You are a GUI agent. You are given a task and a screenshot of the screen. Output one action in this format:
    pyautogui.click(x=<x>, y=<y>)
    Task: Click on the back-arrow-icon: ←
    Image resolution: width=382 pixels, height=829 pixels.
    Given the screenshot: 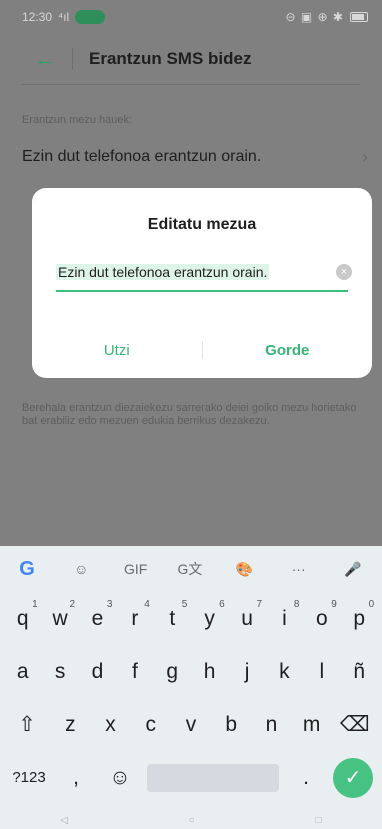 What is the action you would take?
    pyautogui.click(x=49, y=59)
    